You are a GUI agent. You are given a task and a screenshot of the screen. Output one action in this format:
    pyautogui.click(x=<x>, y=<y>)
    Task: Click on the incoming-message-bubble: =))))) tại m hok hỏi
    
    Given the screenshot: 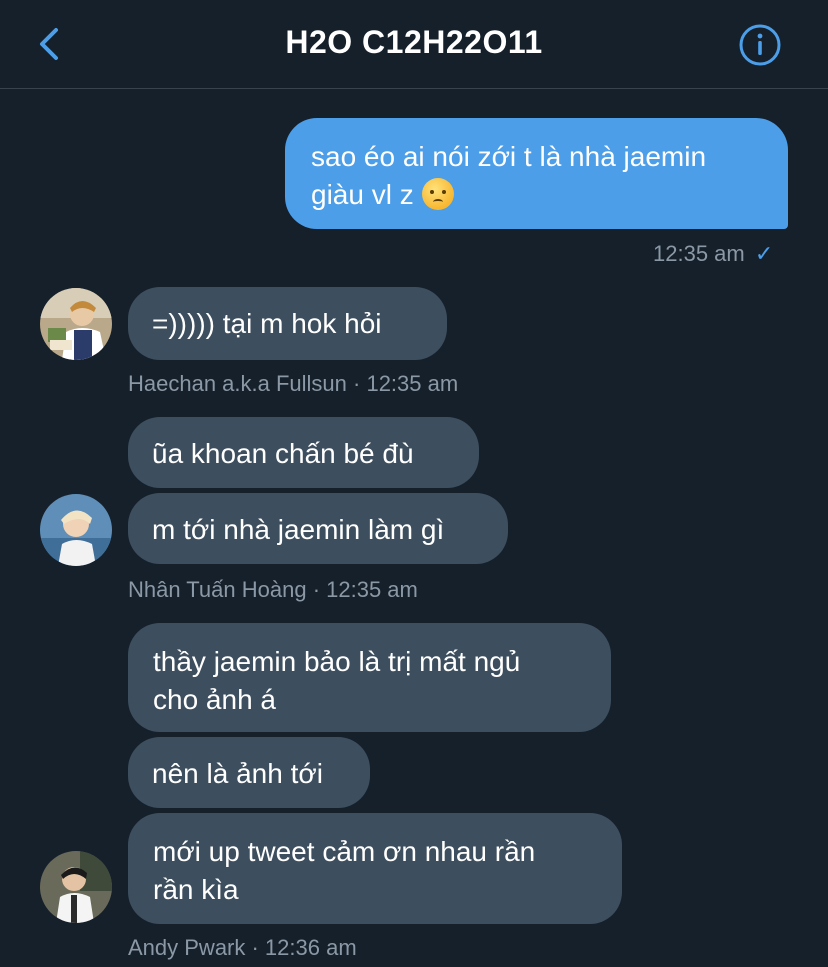 What is the action you would take?
    pyautogui.click(x=287, y=323)
    